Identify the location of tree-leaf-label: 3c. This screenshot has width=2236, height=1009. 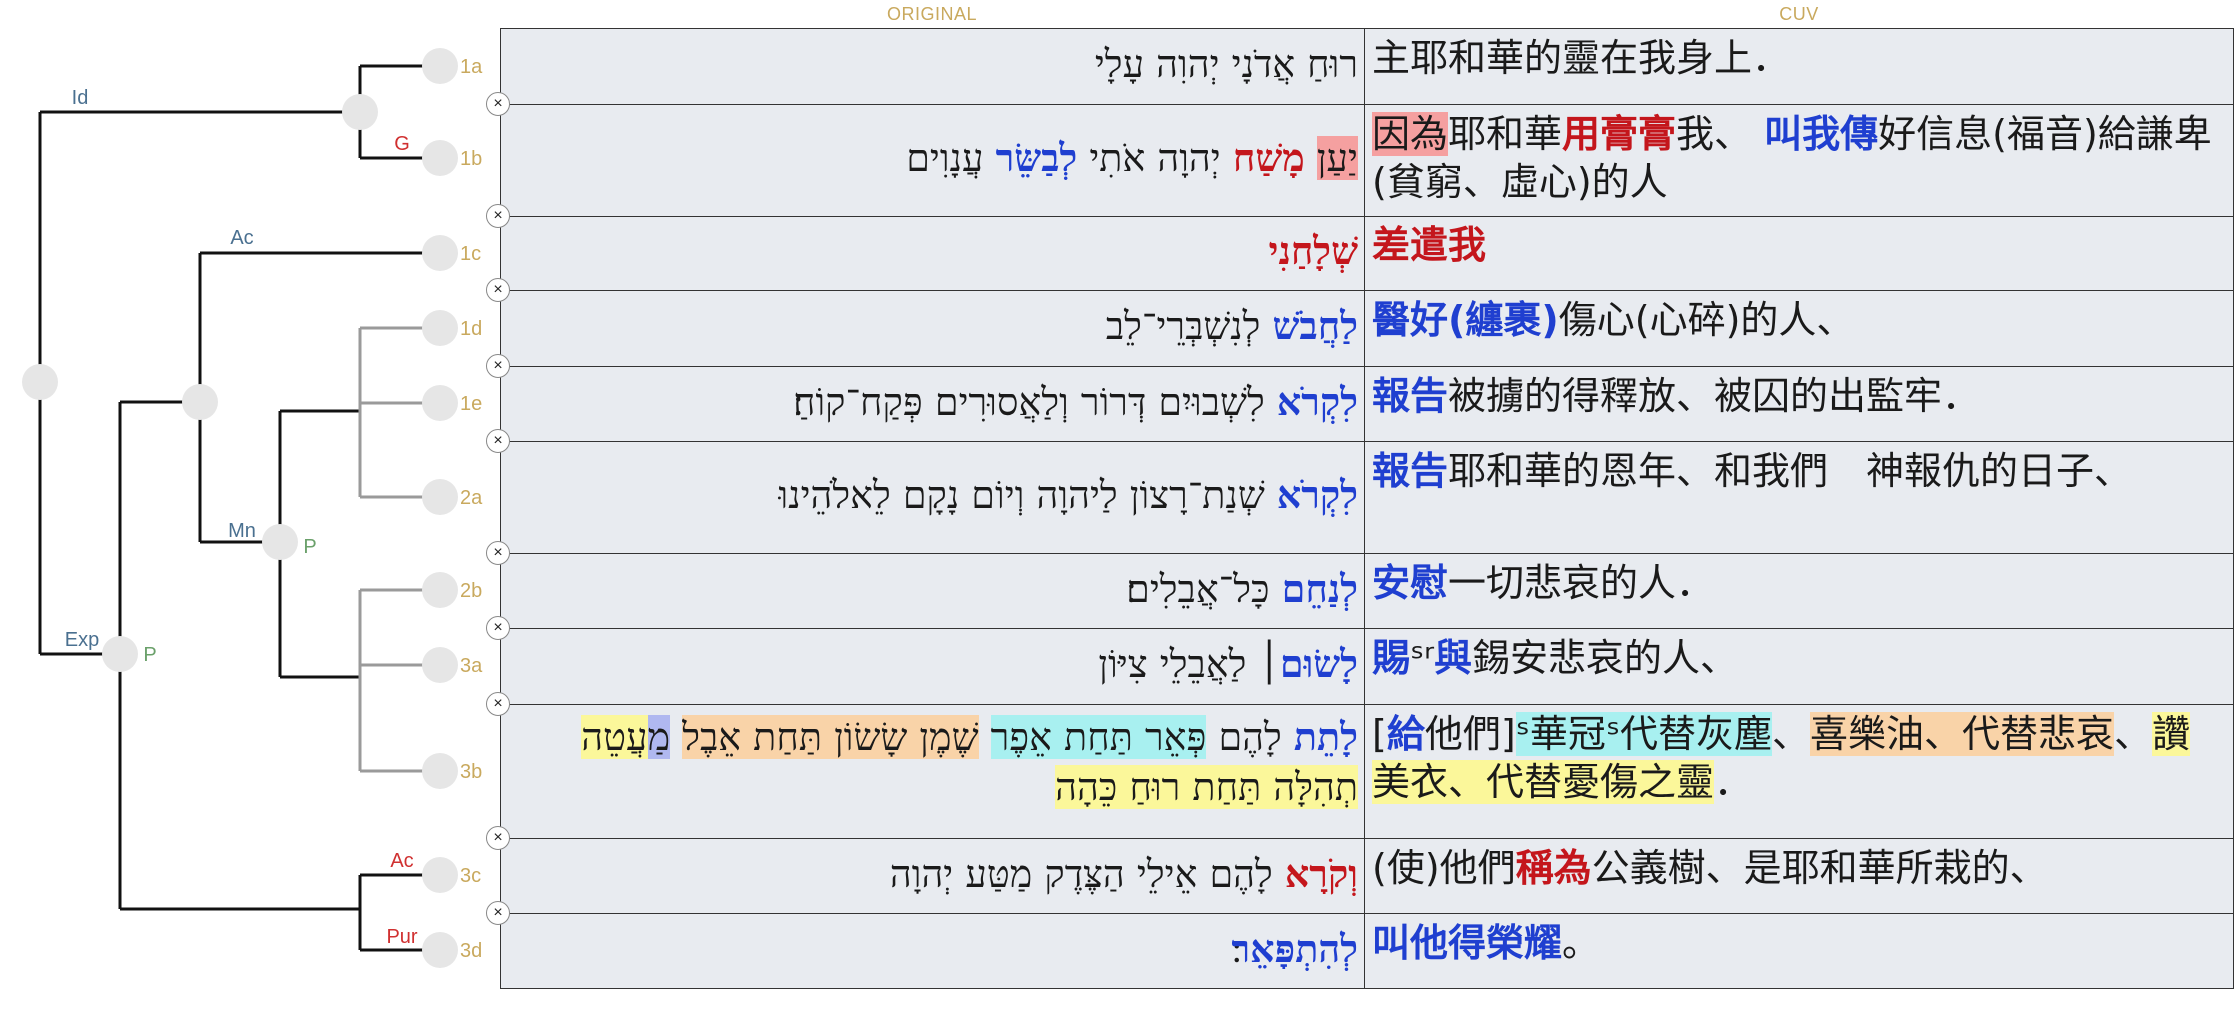
(470, 876).